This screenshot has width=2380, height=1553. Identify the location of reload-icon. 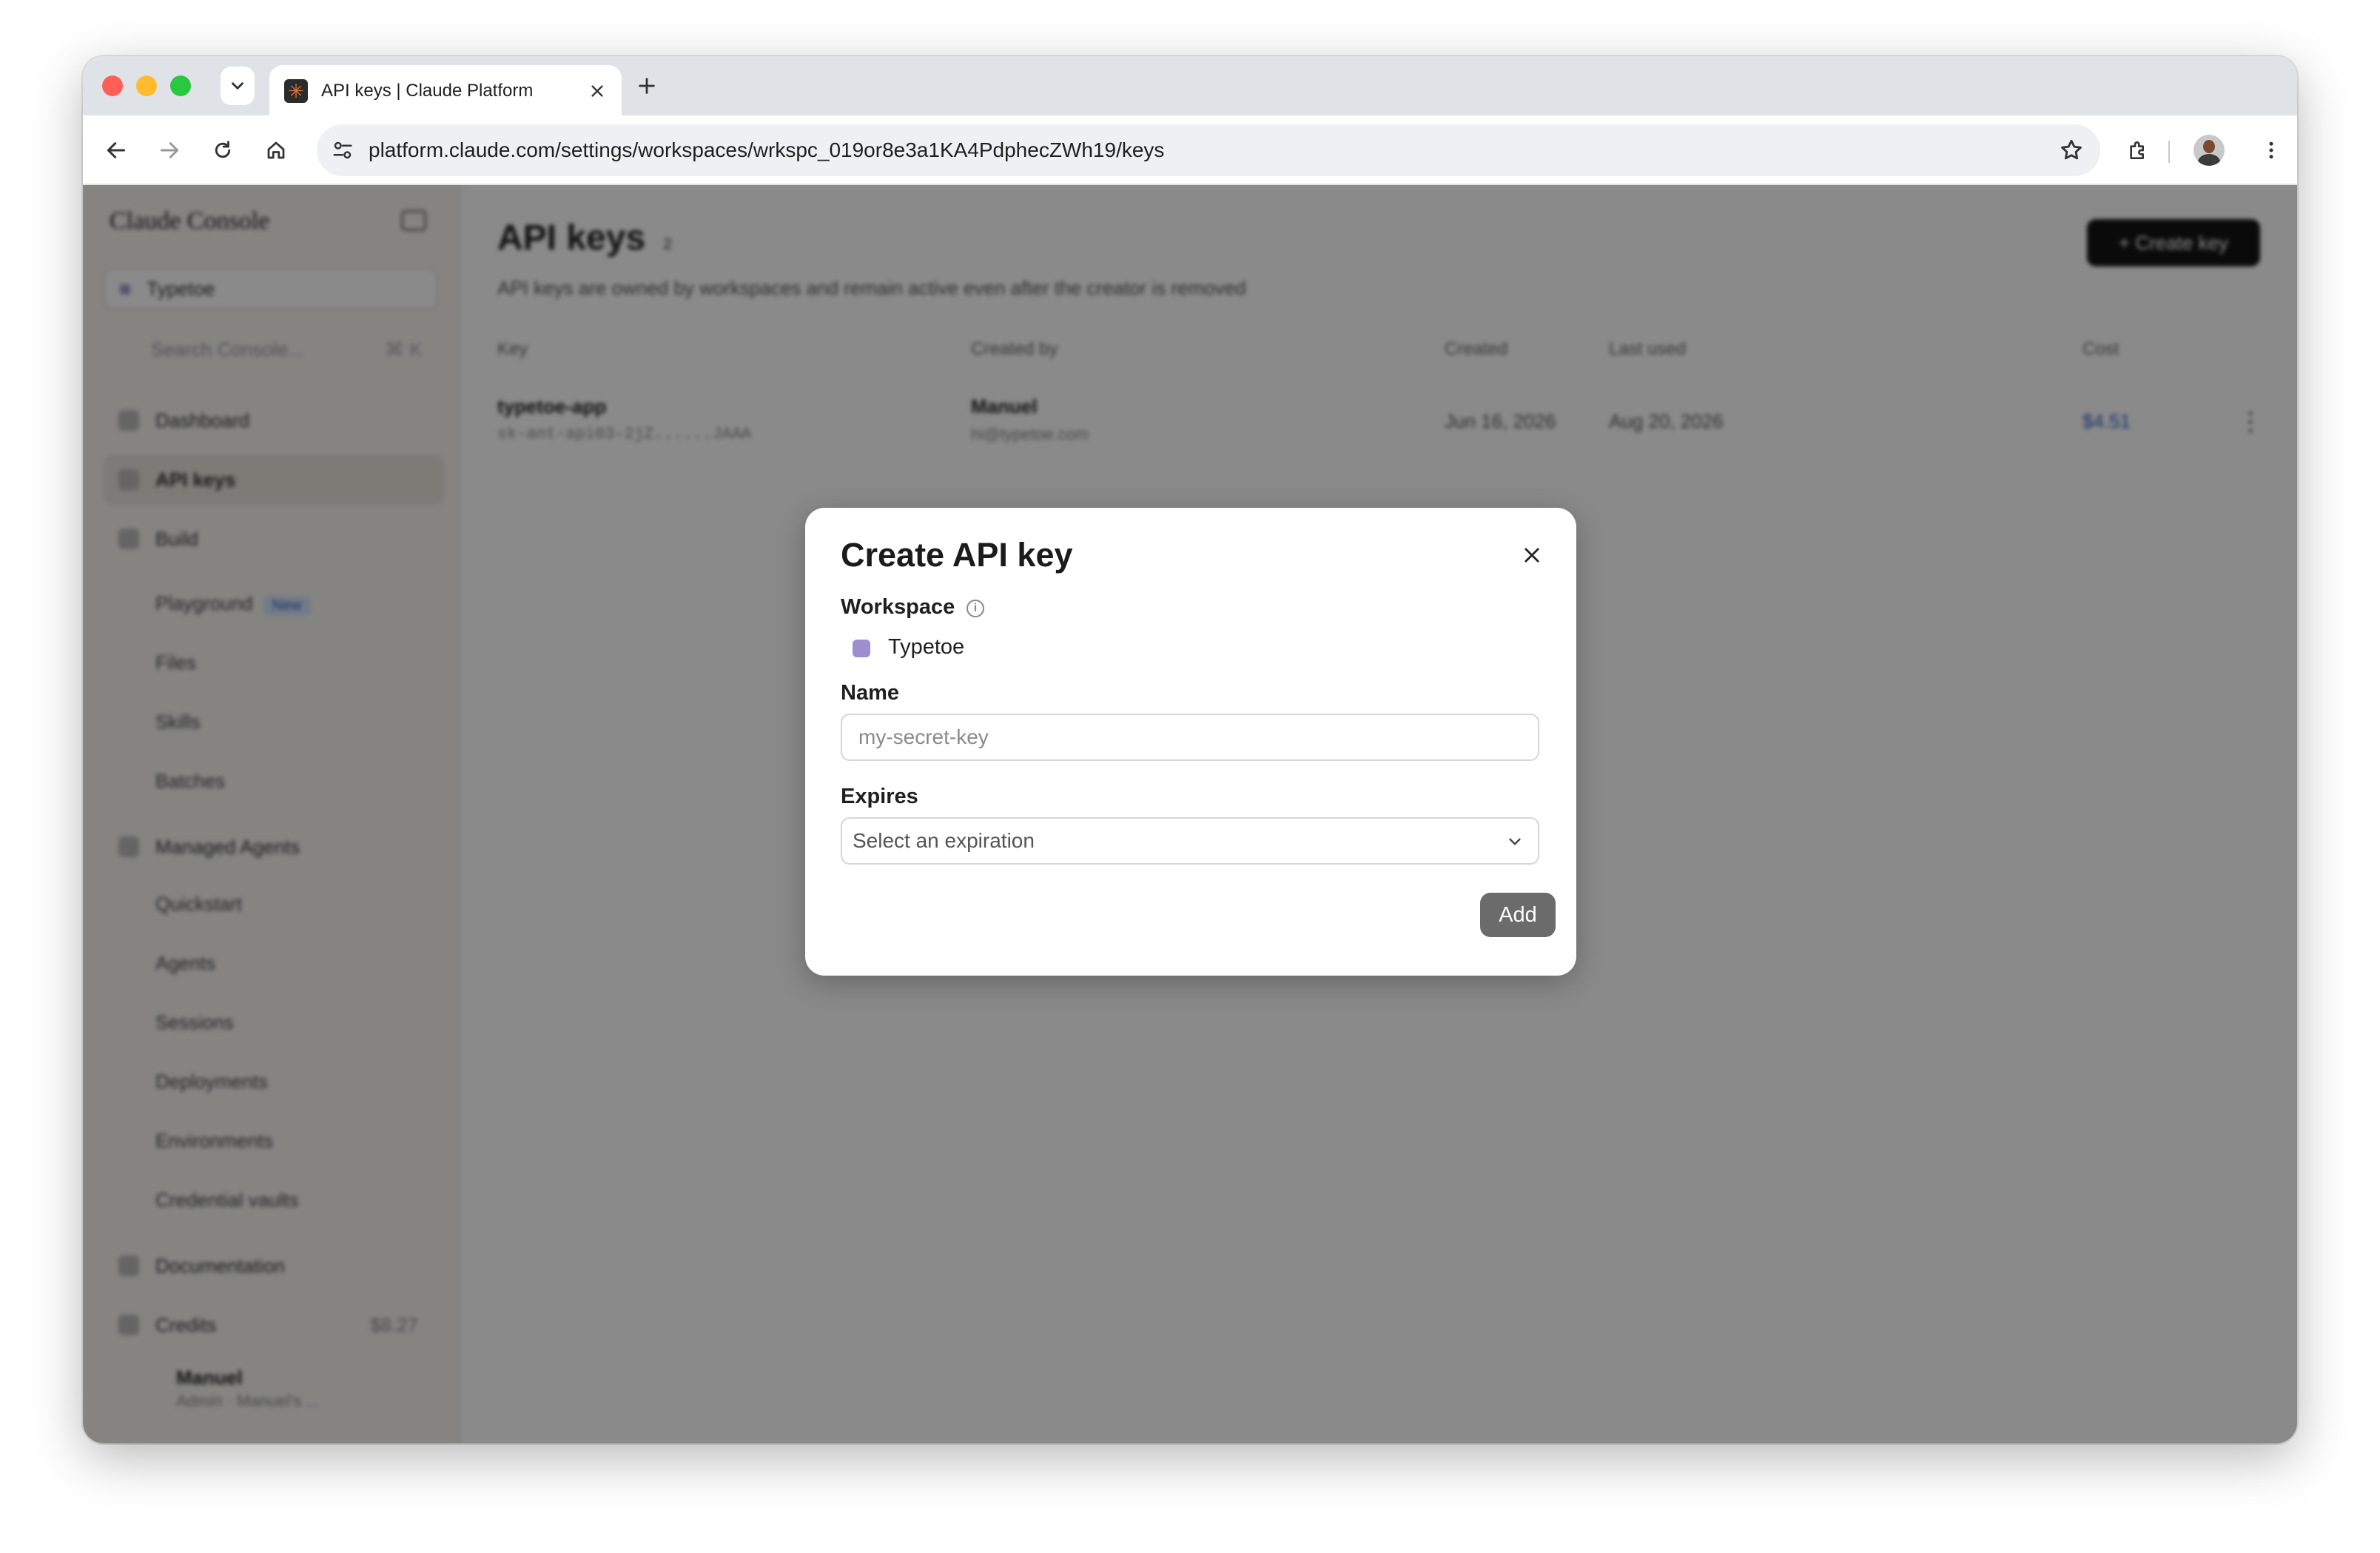
(223, 149).